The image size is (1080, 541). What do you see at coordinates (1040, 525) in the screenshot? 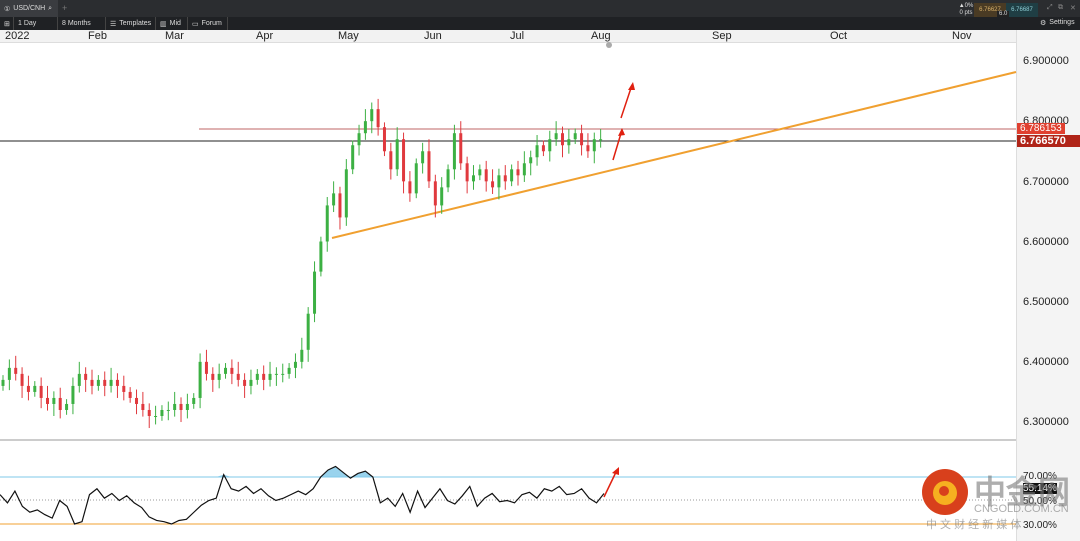
I see `rsi-label: 30.00%` at bounding box center [1040, 525].